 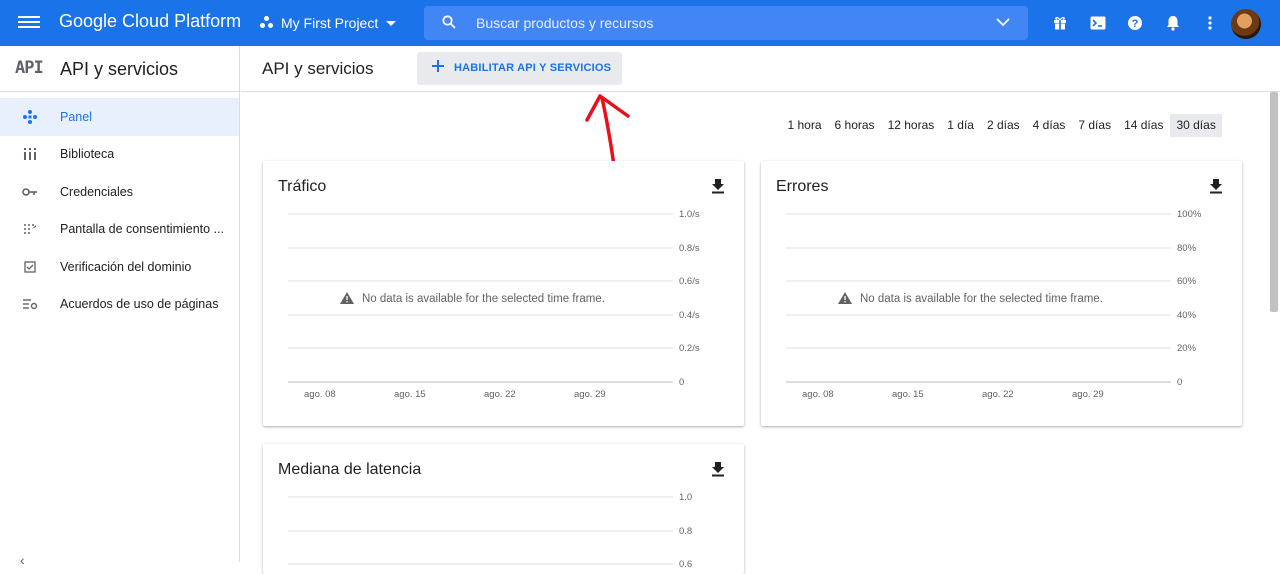 What do you see at coordinates (689, 315) in the screenshot?
I see `y-tick-label: 0.4/s` at bounding box center [689, 315].